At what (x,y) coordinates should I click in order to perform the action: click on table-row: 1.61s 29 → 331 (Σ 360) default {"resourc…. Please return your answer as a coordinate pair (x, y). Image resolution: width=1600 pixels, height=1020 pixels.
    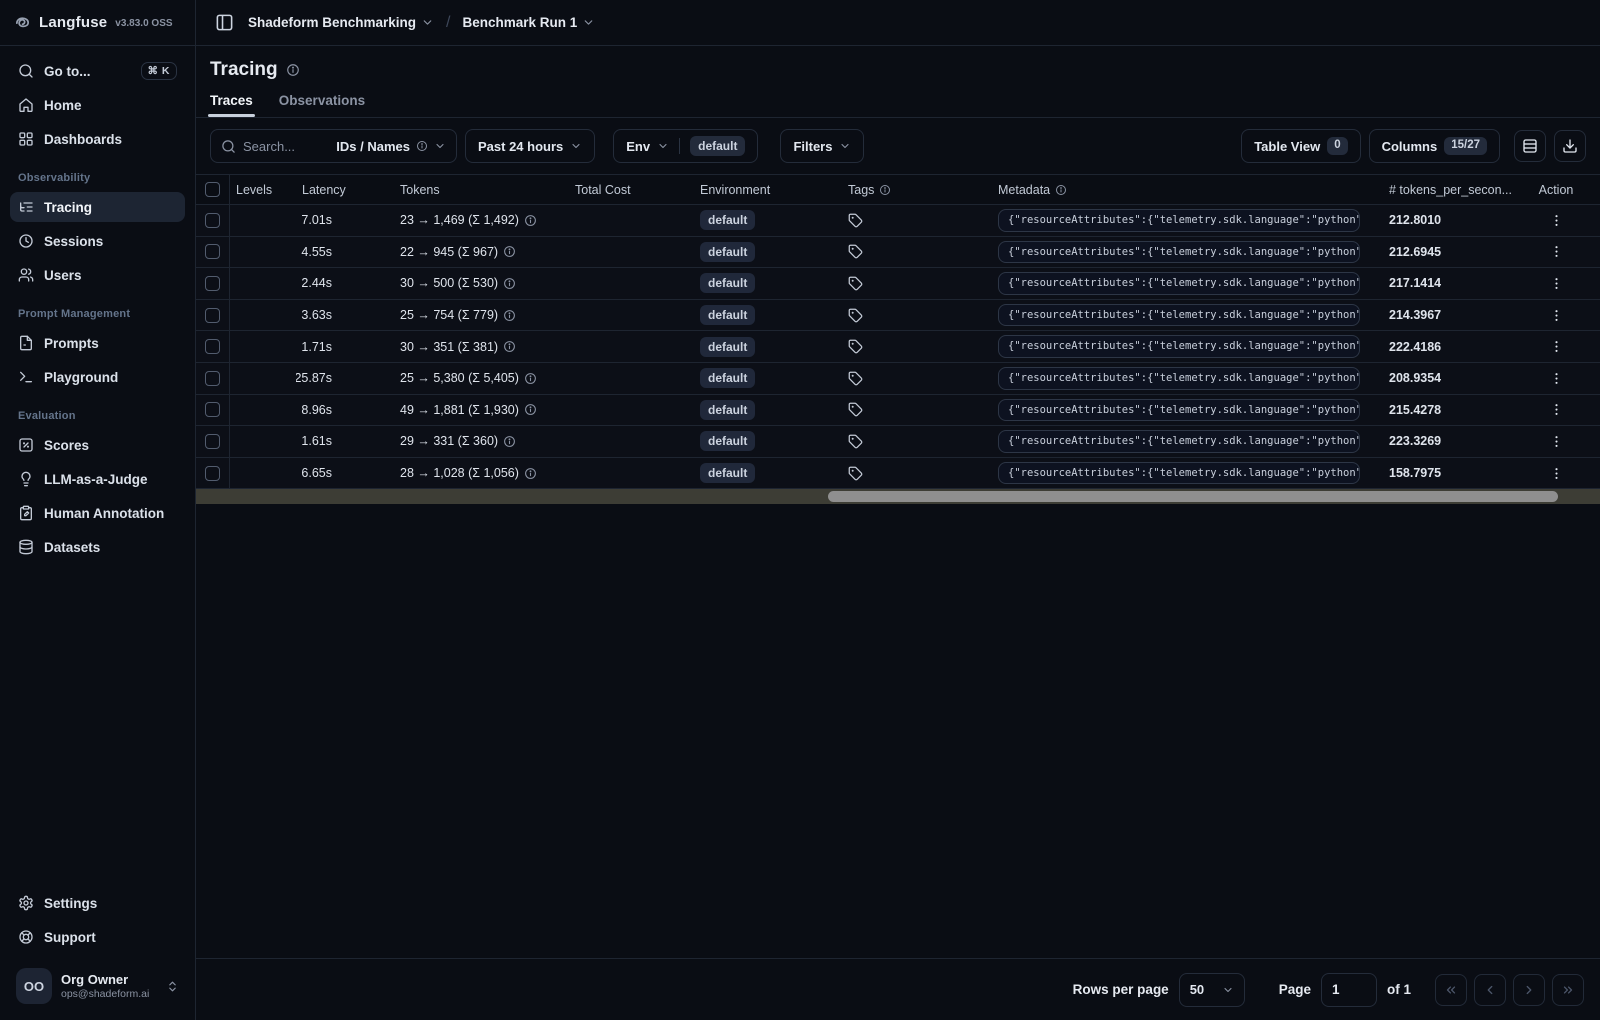
    Looking at the image, I should click on (898, 442).